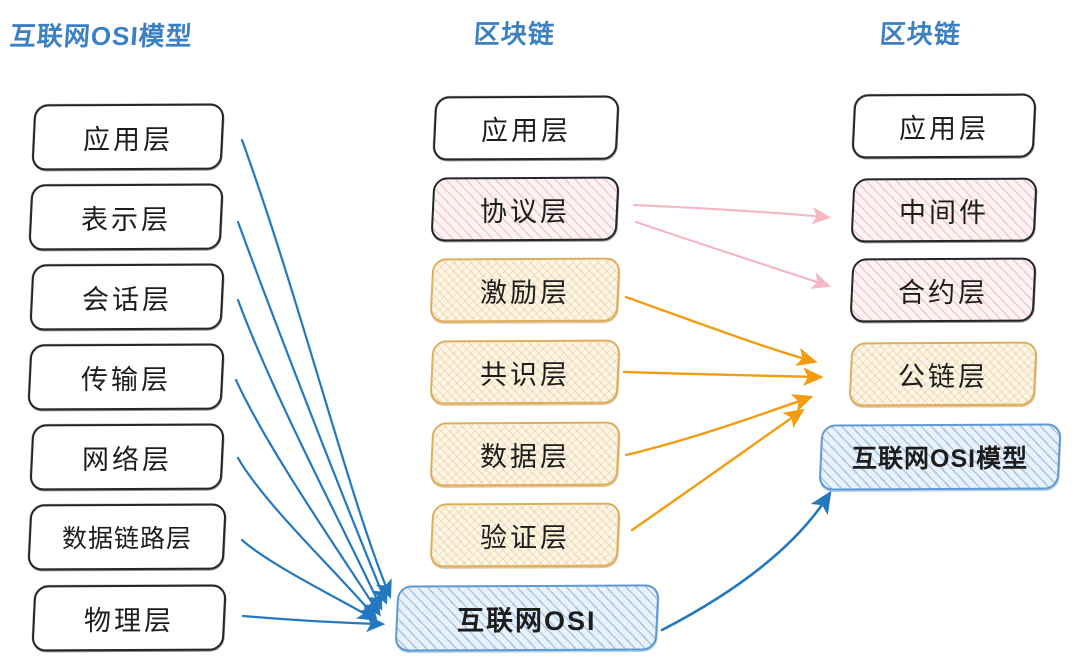  I want to click on node-left-传输层: 传输层, so click(126, 377).